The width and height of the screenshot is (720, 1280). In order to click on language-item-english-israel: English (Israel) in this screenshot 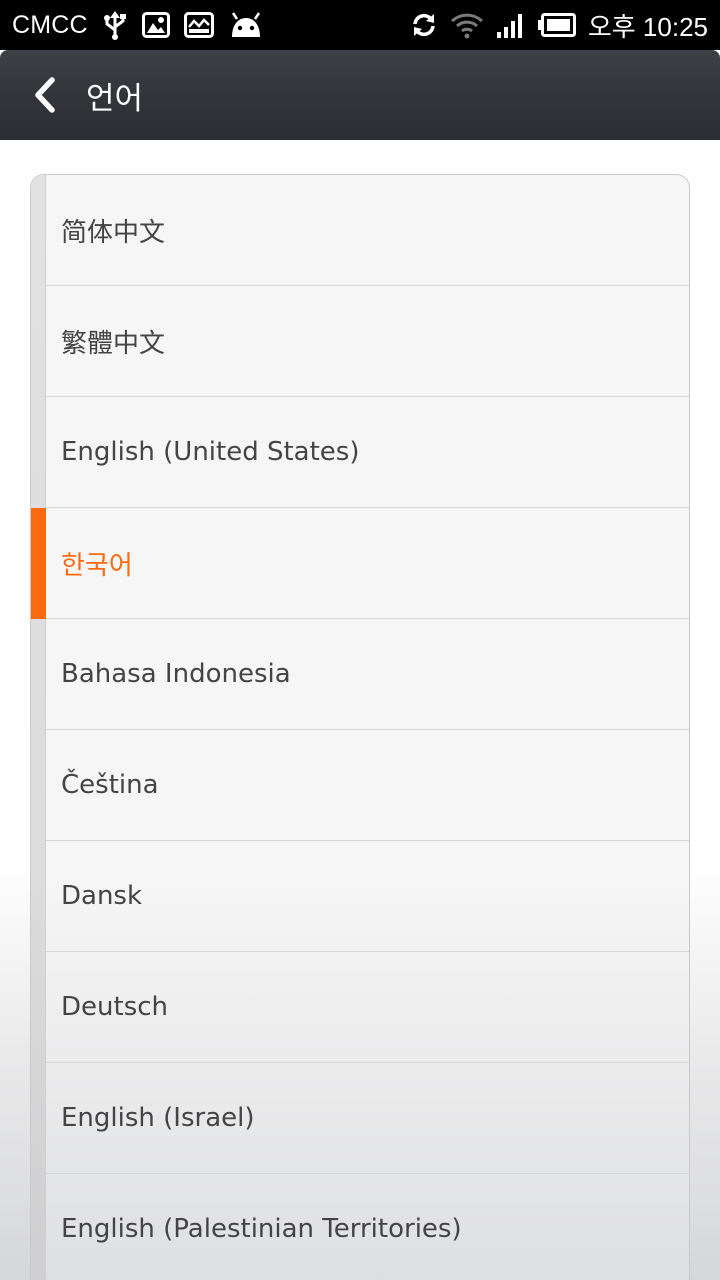, I will do `click(360, 1118)`.